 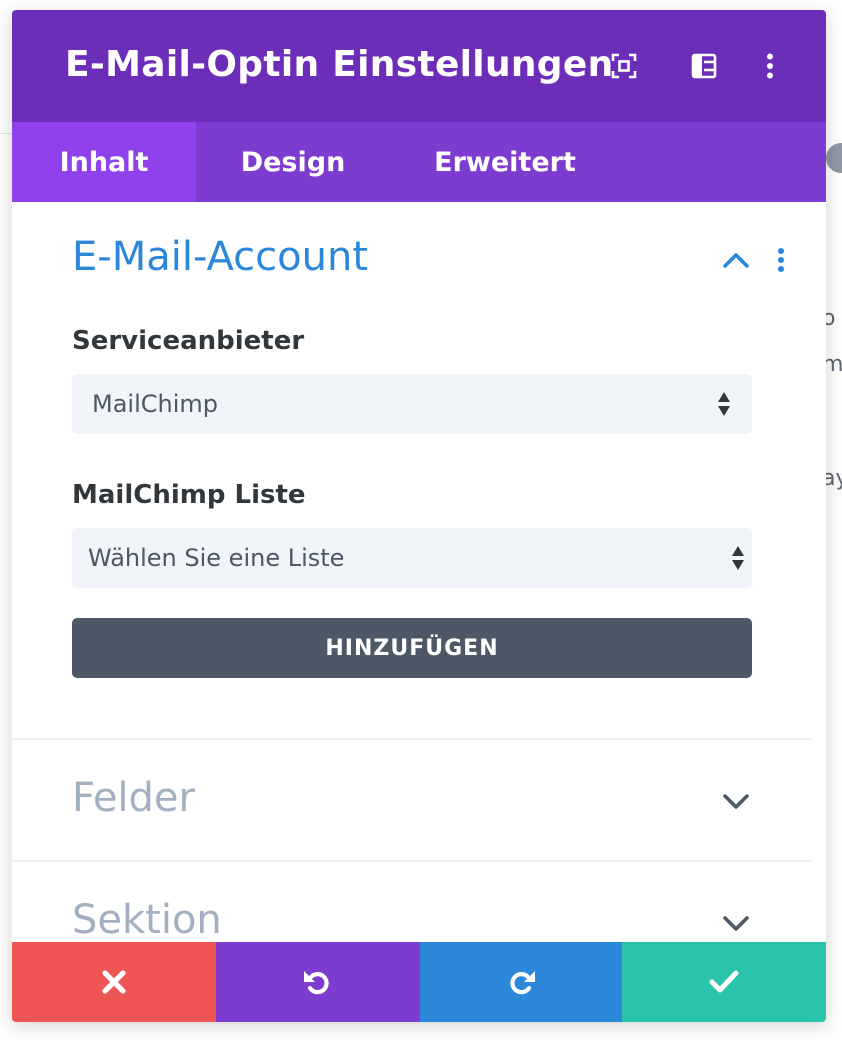 I want to click on modal-footer, so click(x=419, y=982).